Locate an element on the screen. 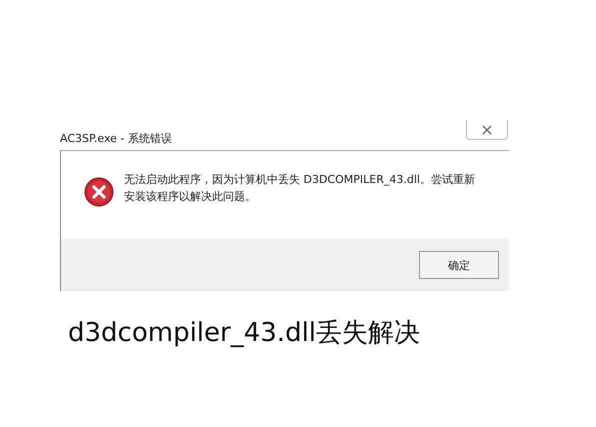 Image resolution: width=596 pixels, height=427 pixels. close-button is located at coordinates (487, 130).